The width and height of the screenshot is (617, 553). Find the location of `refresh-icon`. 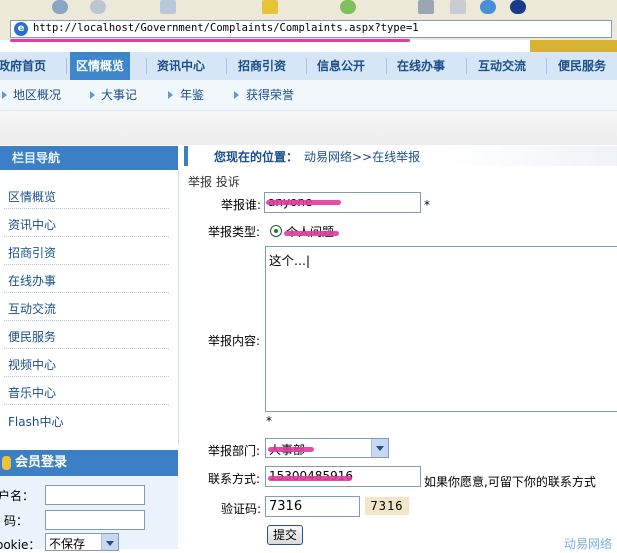

refresh-icon is located at coordinates (168, 7).